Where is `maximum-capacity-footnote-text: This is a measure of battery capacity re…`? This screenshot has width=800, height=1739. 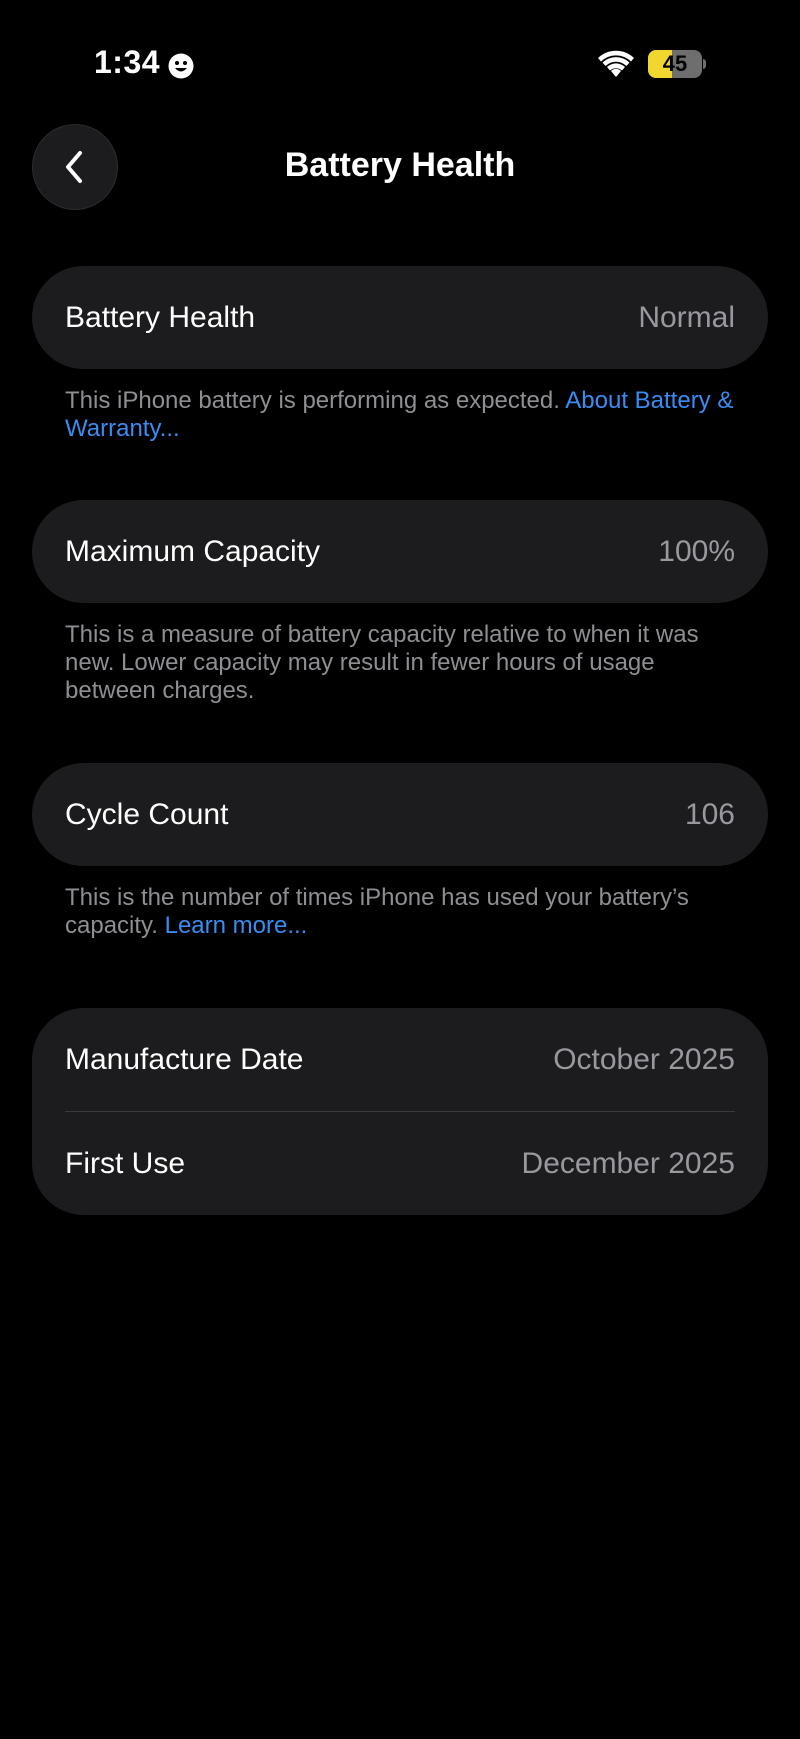 maximum-capacity-footnote-text: This is a measure of battery capacity re… is located at coordinates (382, 662).